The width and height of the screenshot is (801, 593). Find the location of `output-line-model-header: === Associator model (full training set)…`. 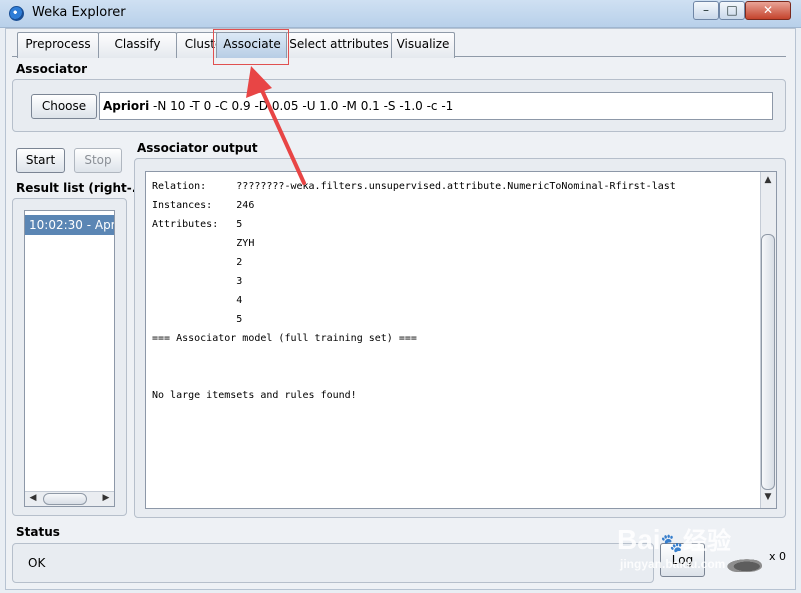

output-line-model-header: === Associator model (full training set)… is located at coordinates (284, 338).